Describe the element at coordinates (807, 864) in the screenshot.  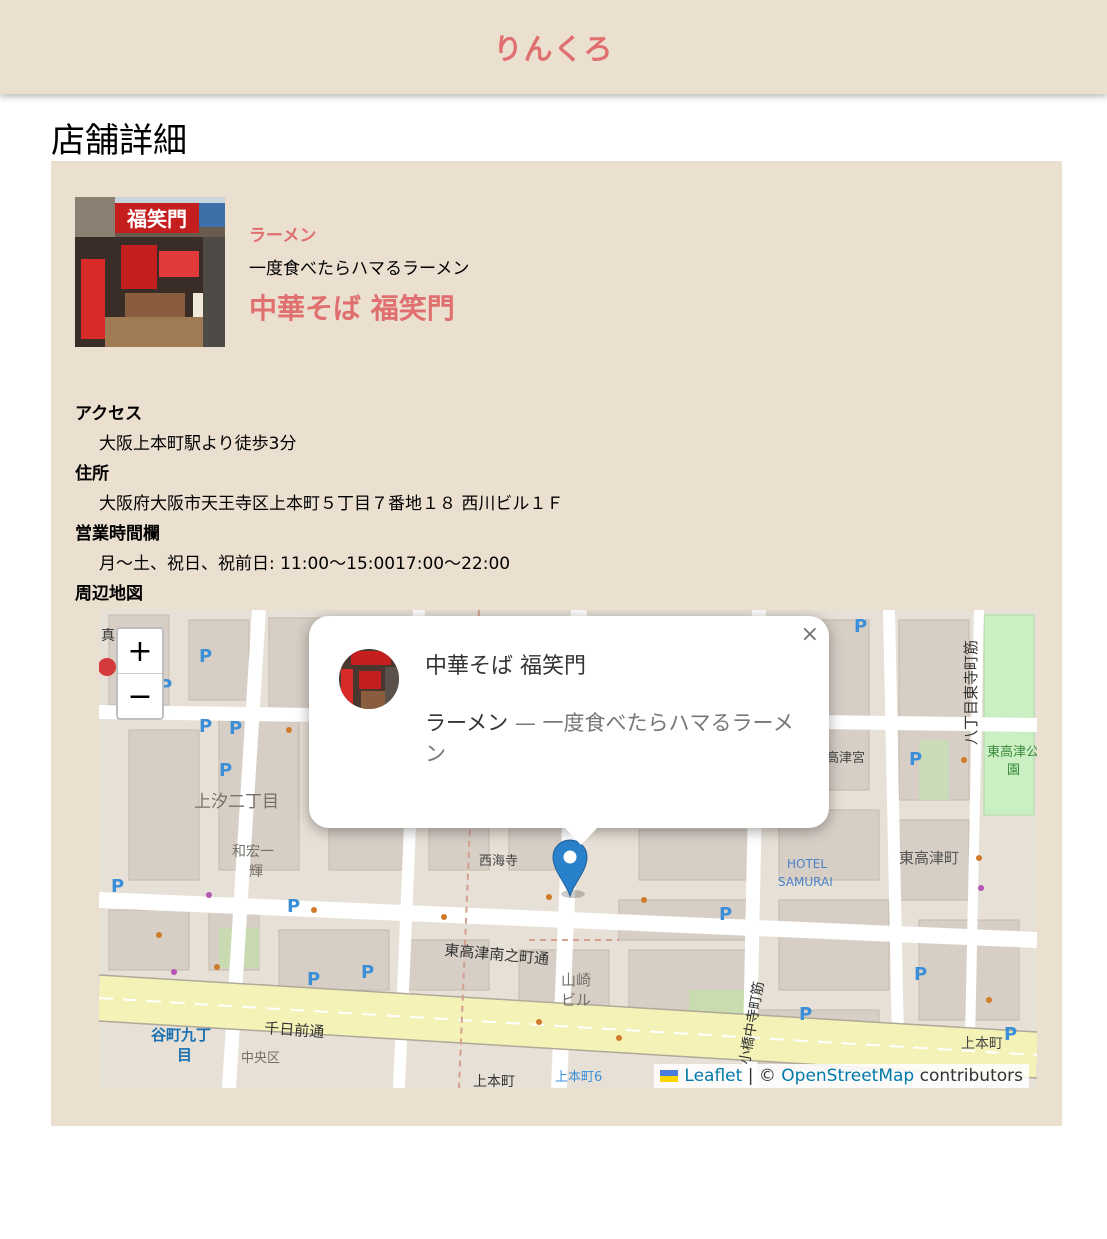
I see `map-label-14: HOTEL` at that location.